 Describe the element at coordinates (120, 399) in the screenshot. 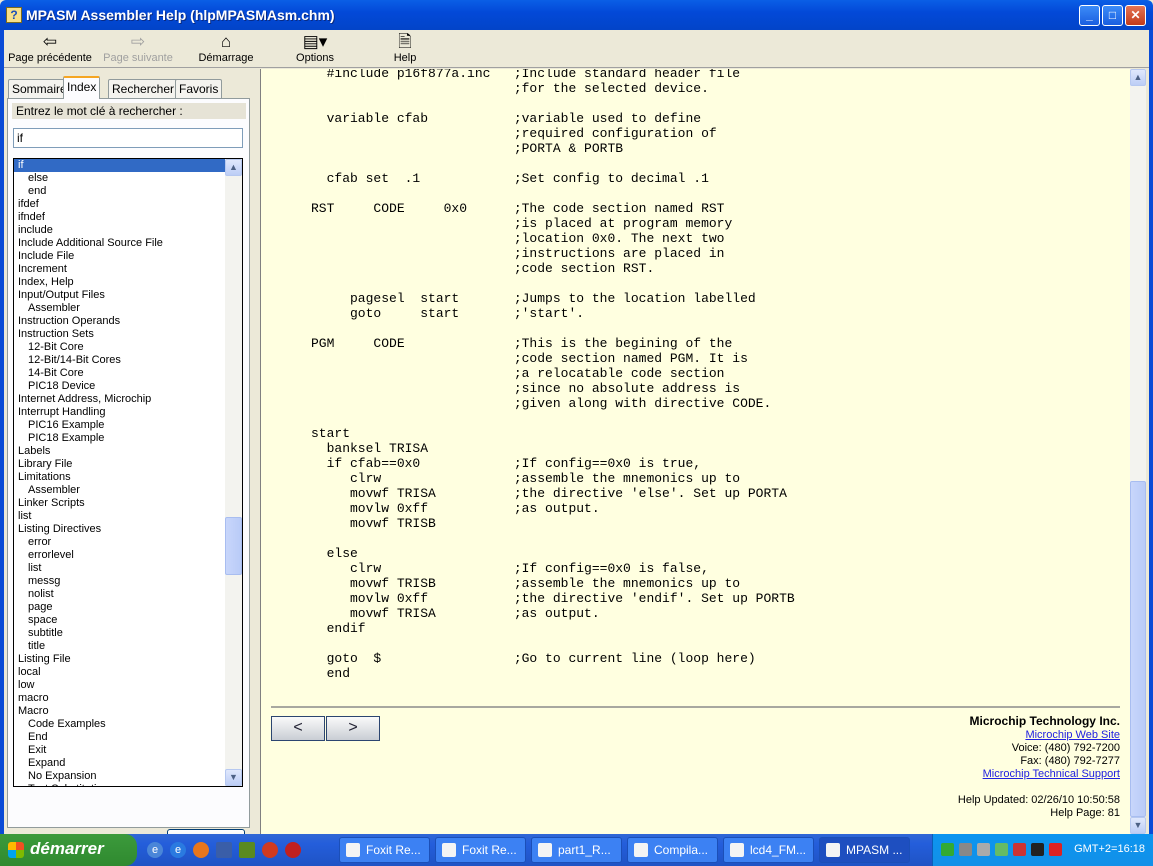

I see `index-item: Internet Address, Microchip` at that location.